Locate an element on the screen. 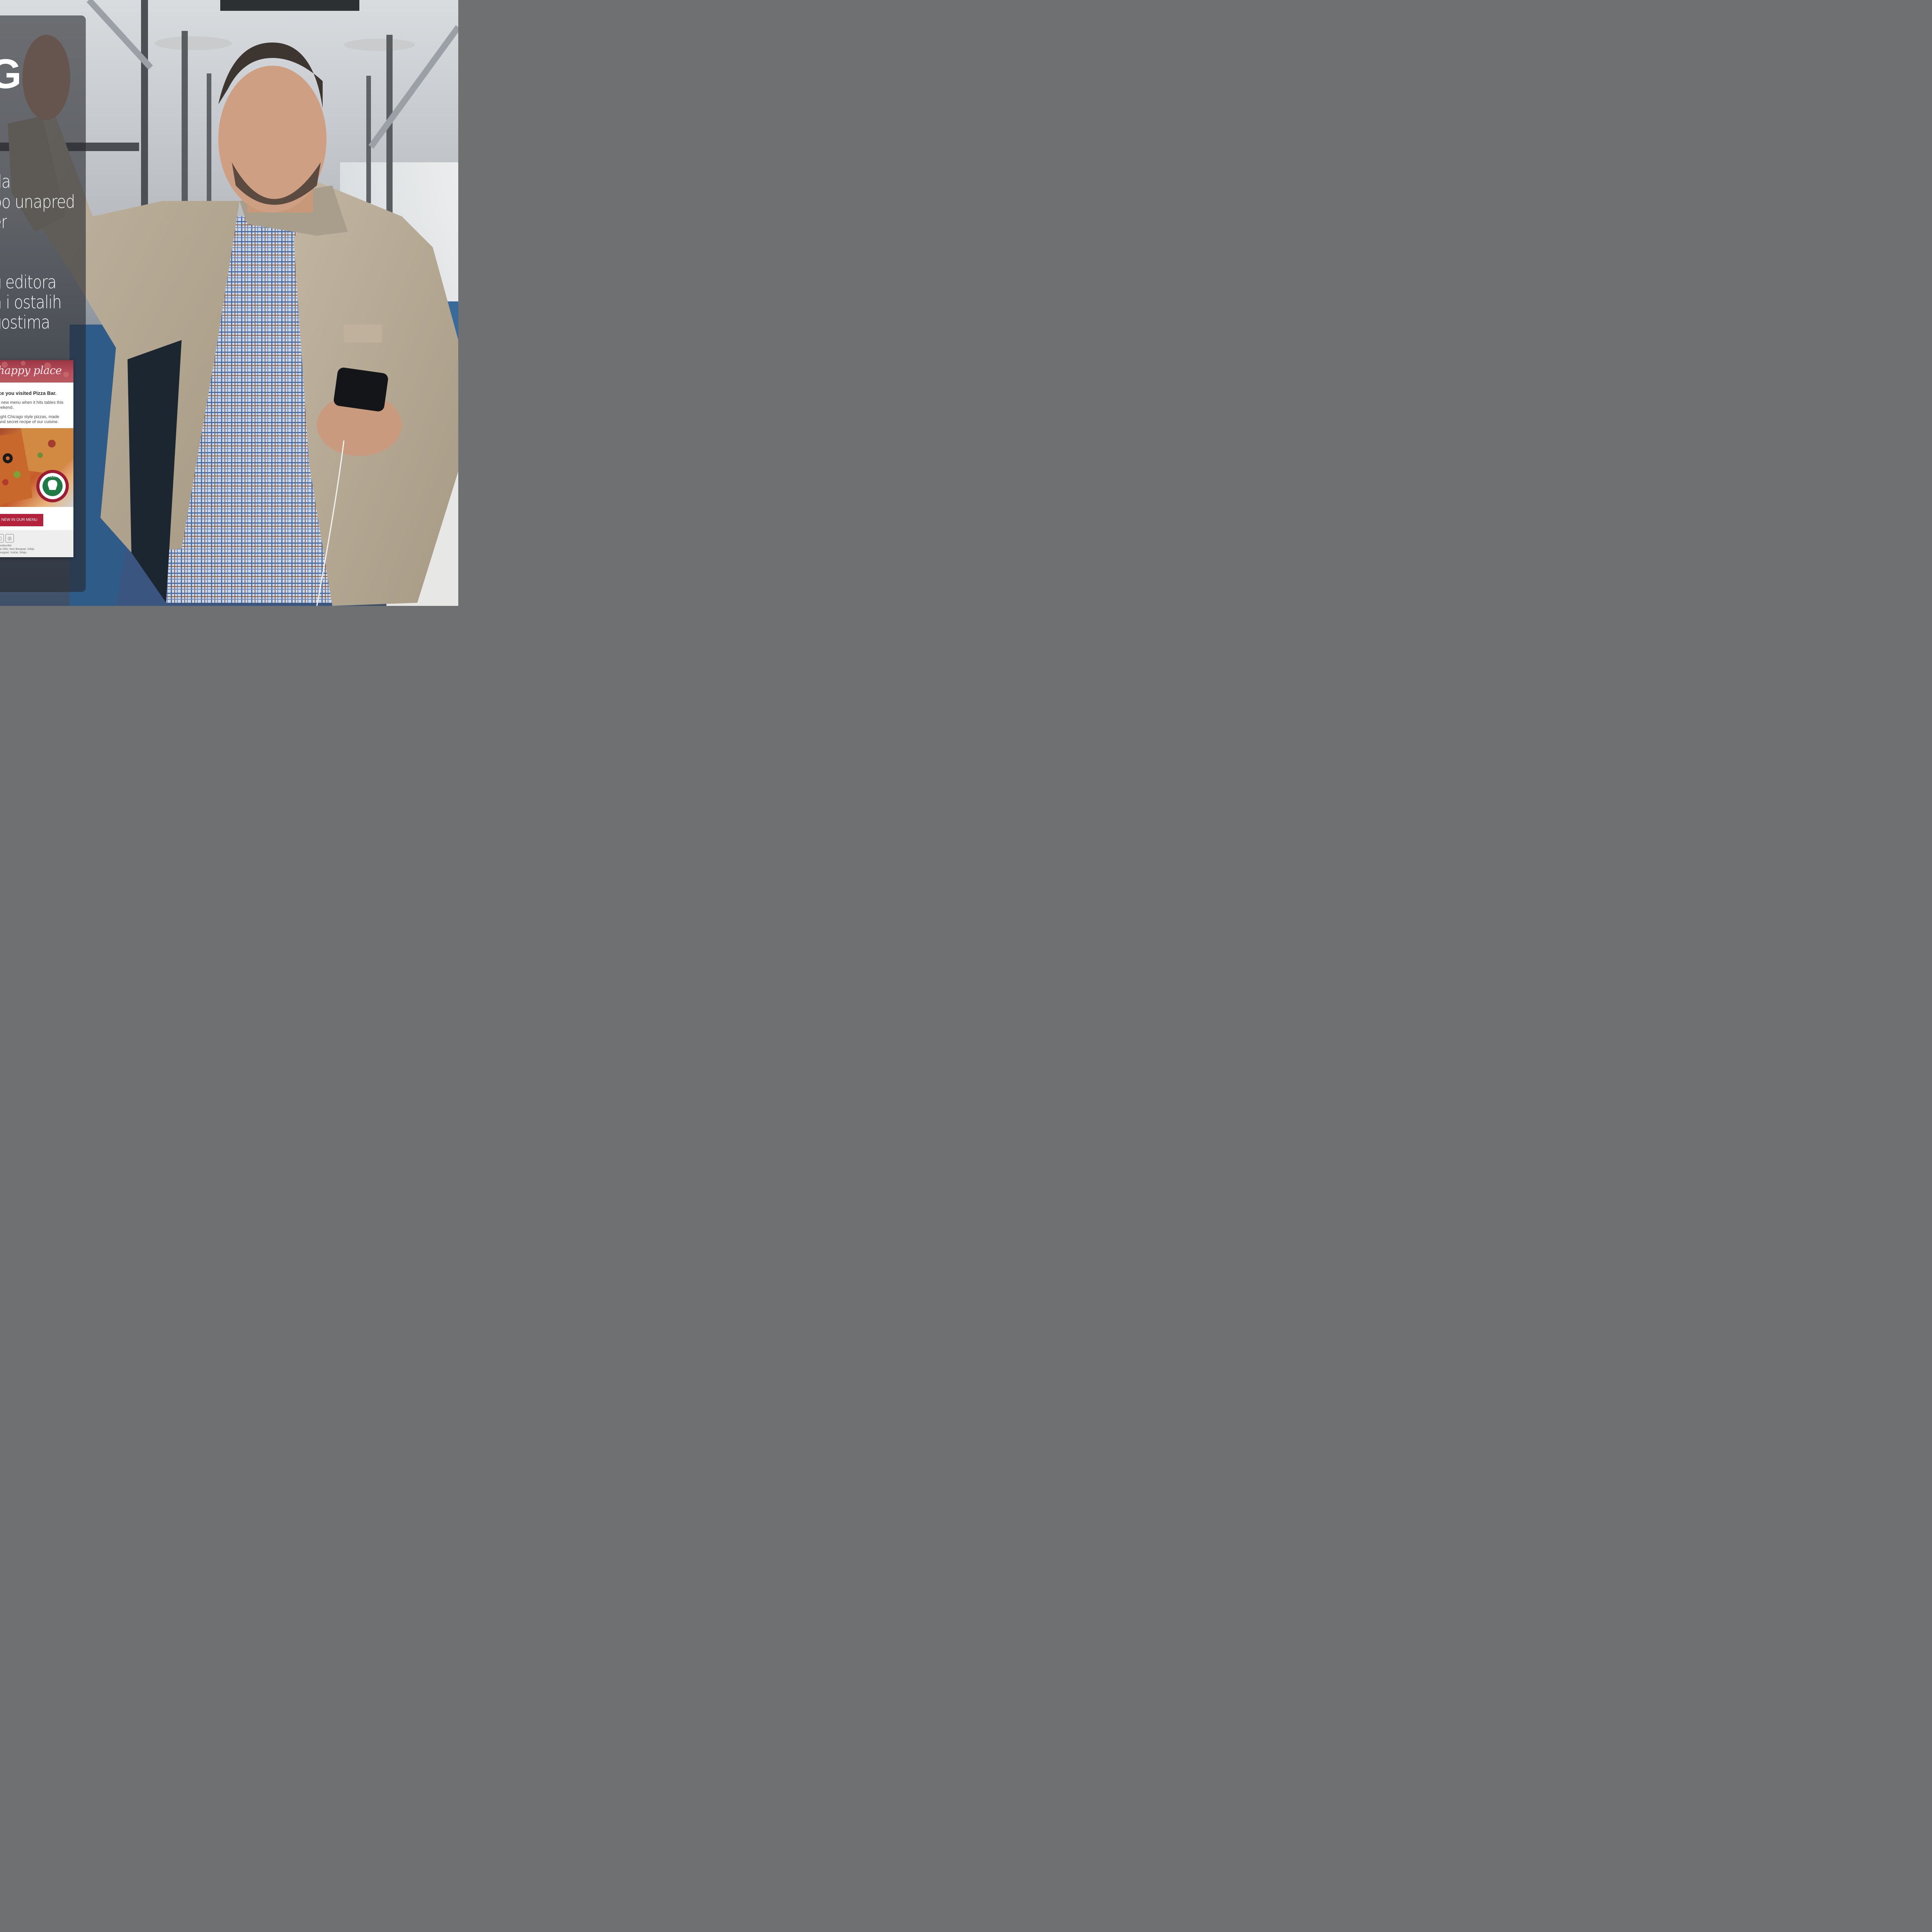 This screenshot has height=1932, width=1932. phone is located at coordinates (360, 390).